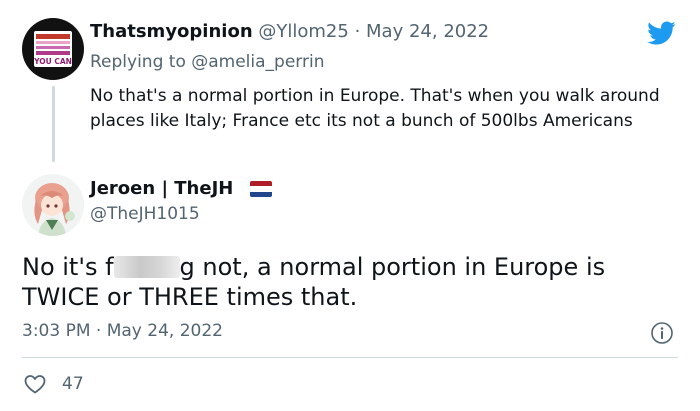 The image size is (700, 411). What do you see at coordinates (427, 31) in the screenshot?
I see `reply-tweet-date: May 24, 2022` at bounding box center [427, 31].